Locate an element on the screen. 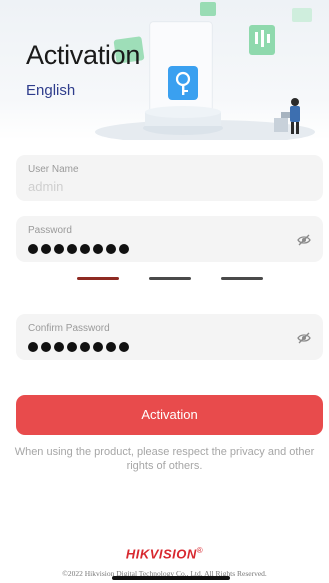 The image size is (329, 583). password-masked-value is located at coordinates (80, 248).